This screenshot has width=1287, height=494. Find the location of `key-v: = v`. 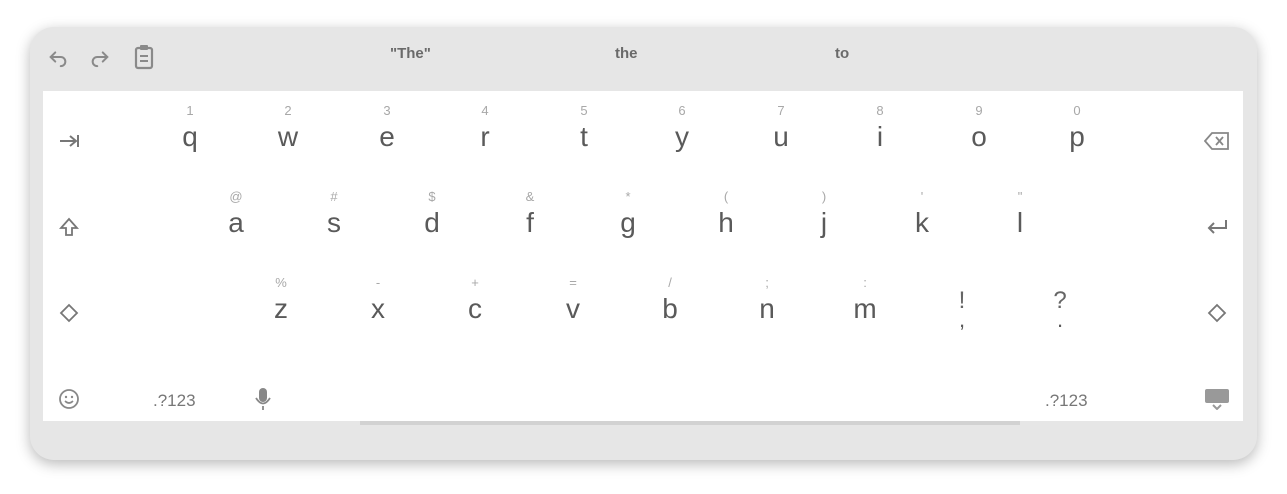

key-v: = v is located at coordinates (573, 304).